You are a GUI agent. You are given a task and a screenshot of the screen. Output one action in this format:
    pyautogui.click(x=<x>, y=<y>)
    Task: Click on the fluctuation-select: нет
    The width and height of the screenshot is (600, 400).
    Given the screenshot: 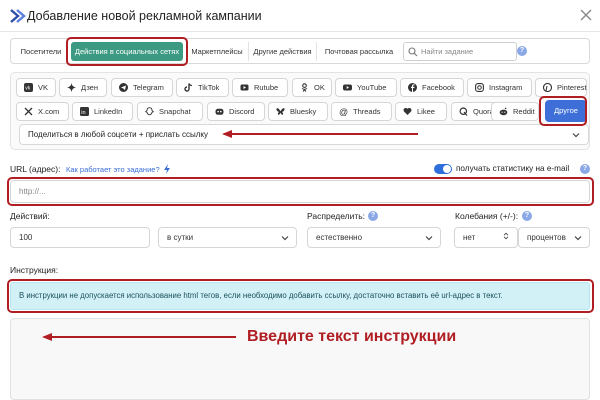 What is the action you would take?
    pyautogui.click(x=486, y=237)
    